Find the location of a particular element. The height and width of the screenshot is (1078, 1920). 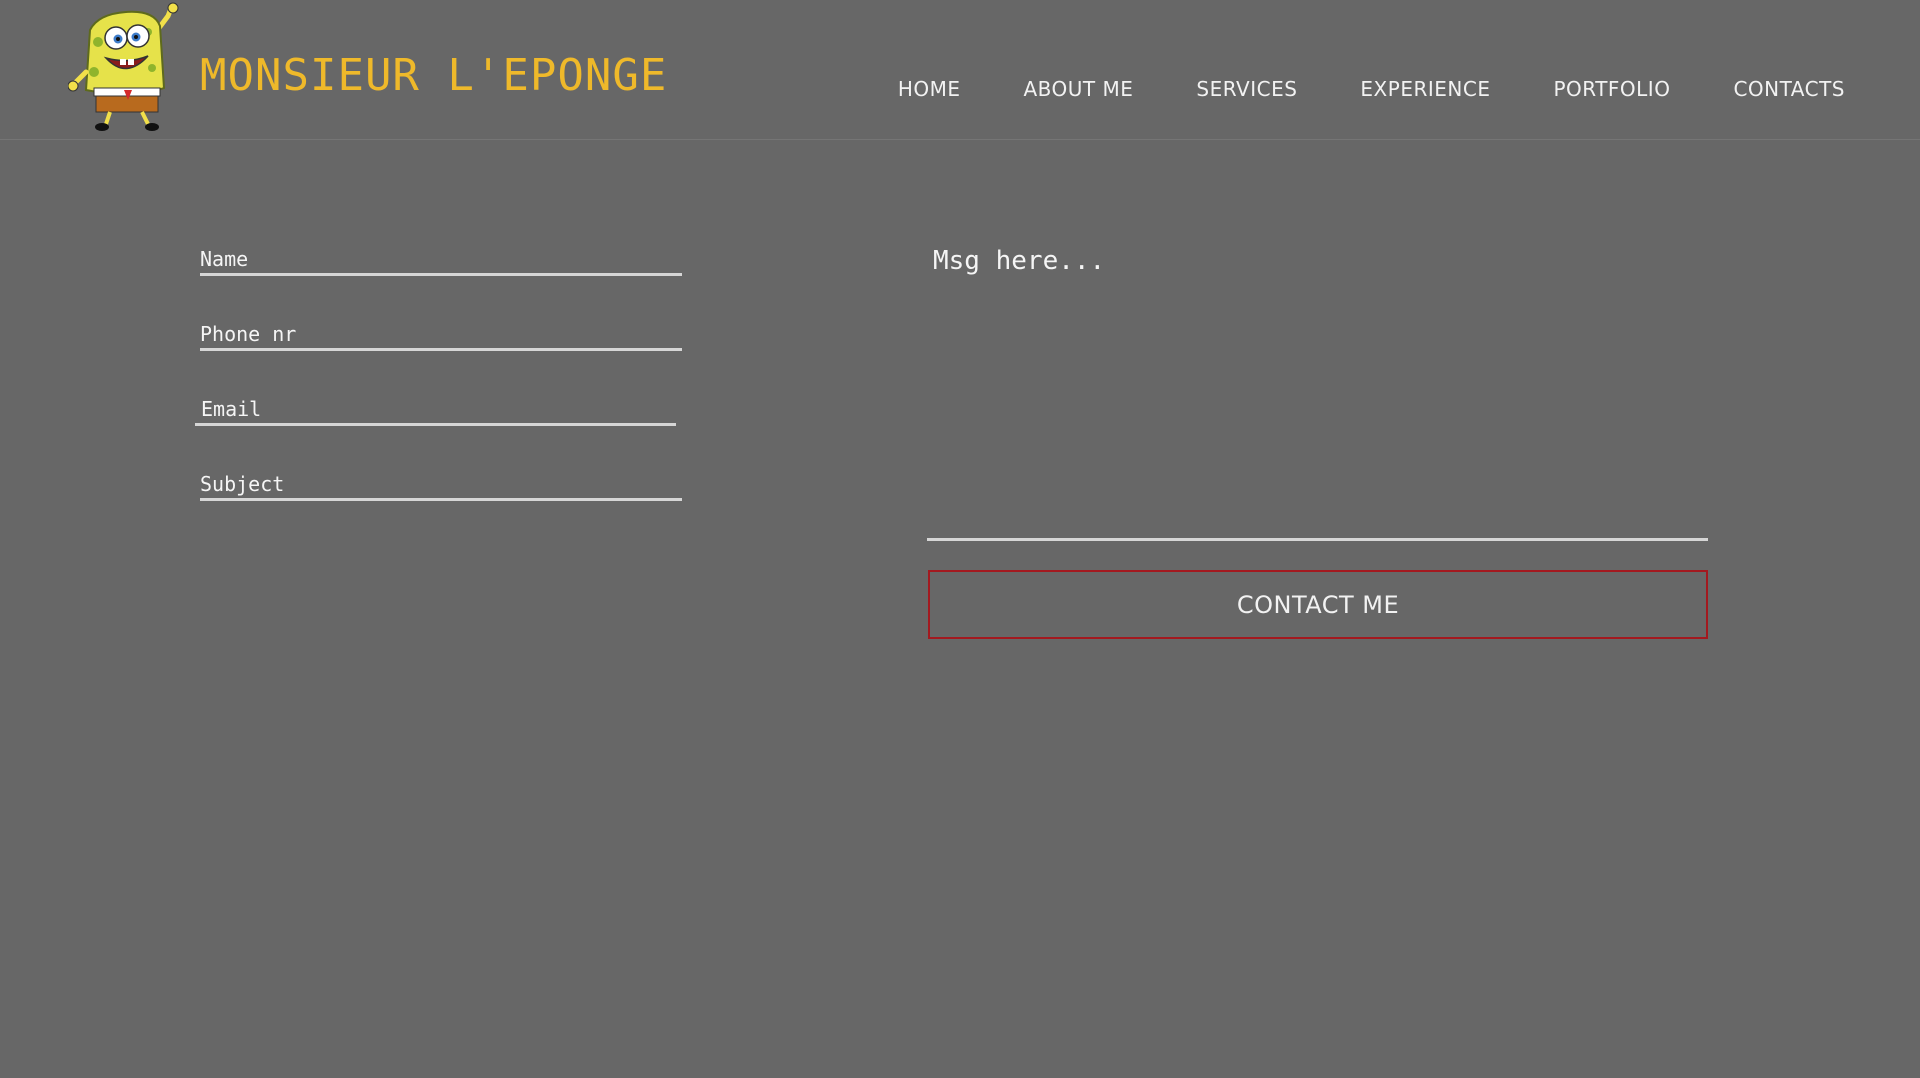

message-field-wrapper is located at coordinates (1317, 390).